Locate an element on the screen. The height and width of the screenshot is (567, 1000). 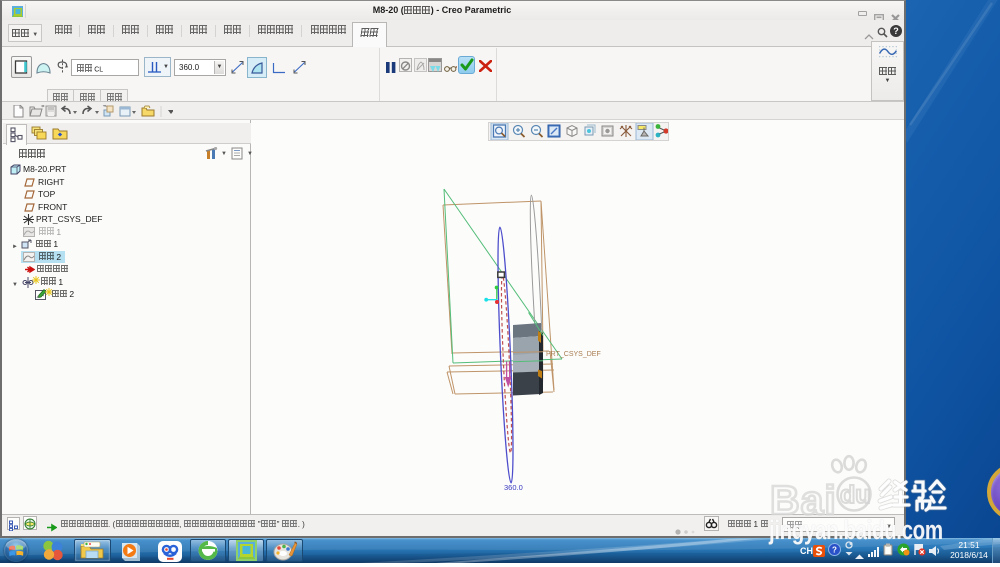
svg-text: 360.0 is located at coordinates (513, 487).